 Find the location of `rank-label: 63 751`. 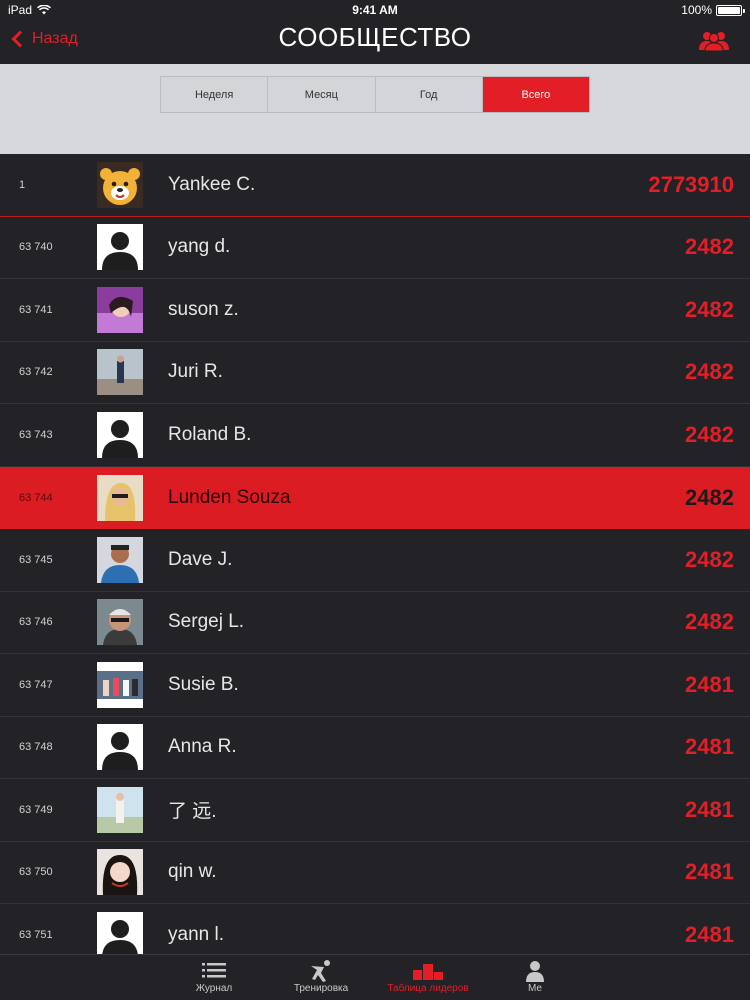

rank-label: 63 751 is located at coordinates (36, 934).